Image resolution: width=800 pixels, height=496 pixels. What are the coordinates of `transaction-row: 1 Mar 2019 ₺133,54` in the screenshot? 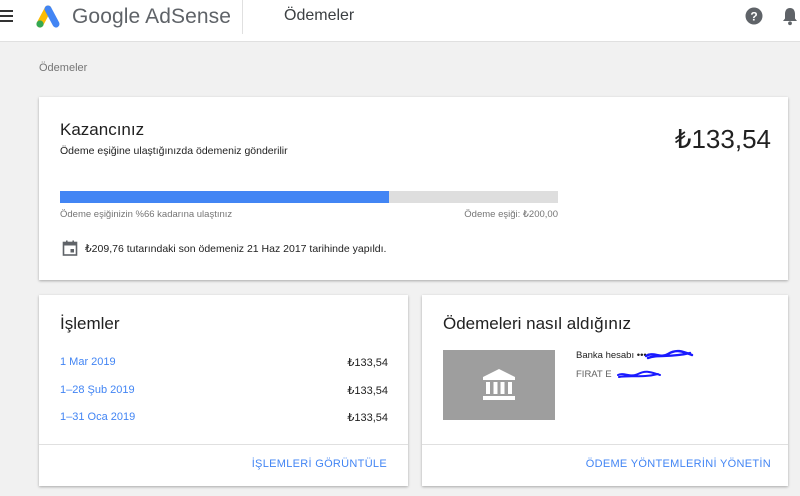 It's located at (224, 364).